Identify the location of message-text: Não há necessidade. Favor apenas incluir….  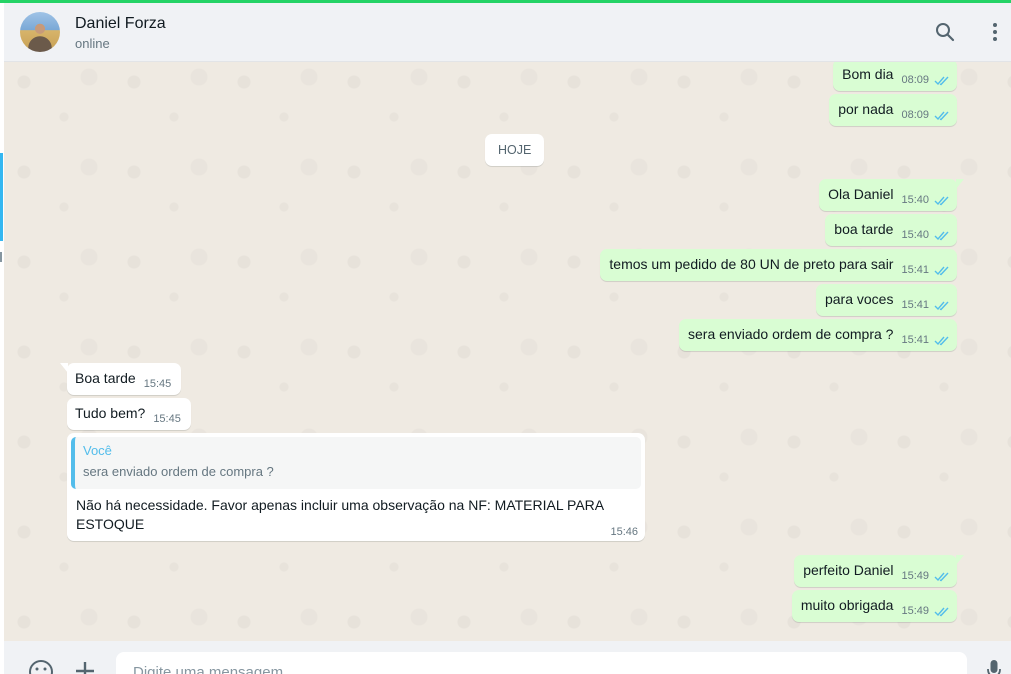
(340, 514).